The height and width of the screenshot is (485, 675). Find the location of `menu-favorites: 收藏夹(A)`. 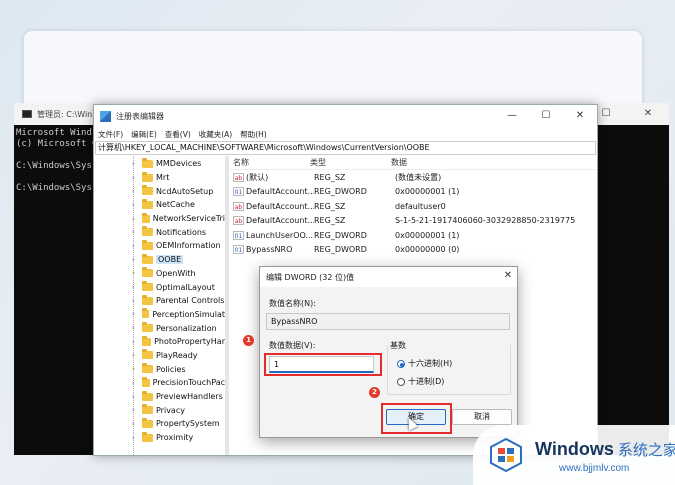

menu-favorites: 收藏夹(A) is located at coordinates (215, 134).